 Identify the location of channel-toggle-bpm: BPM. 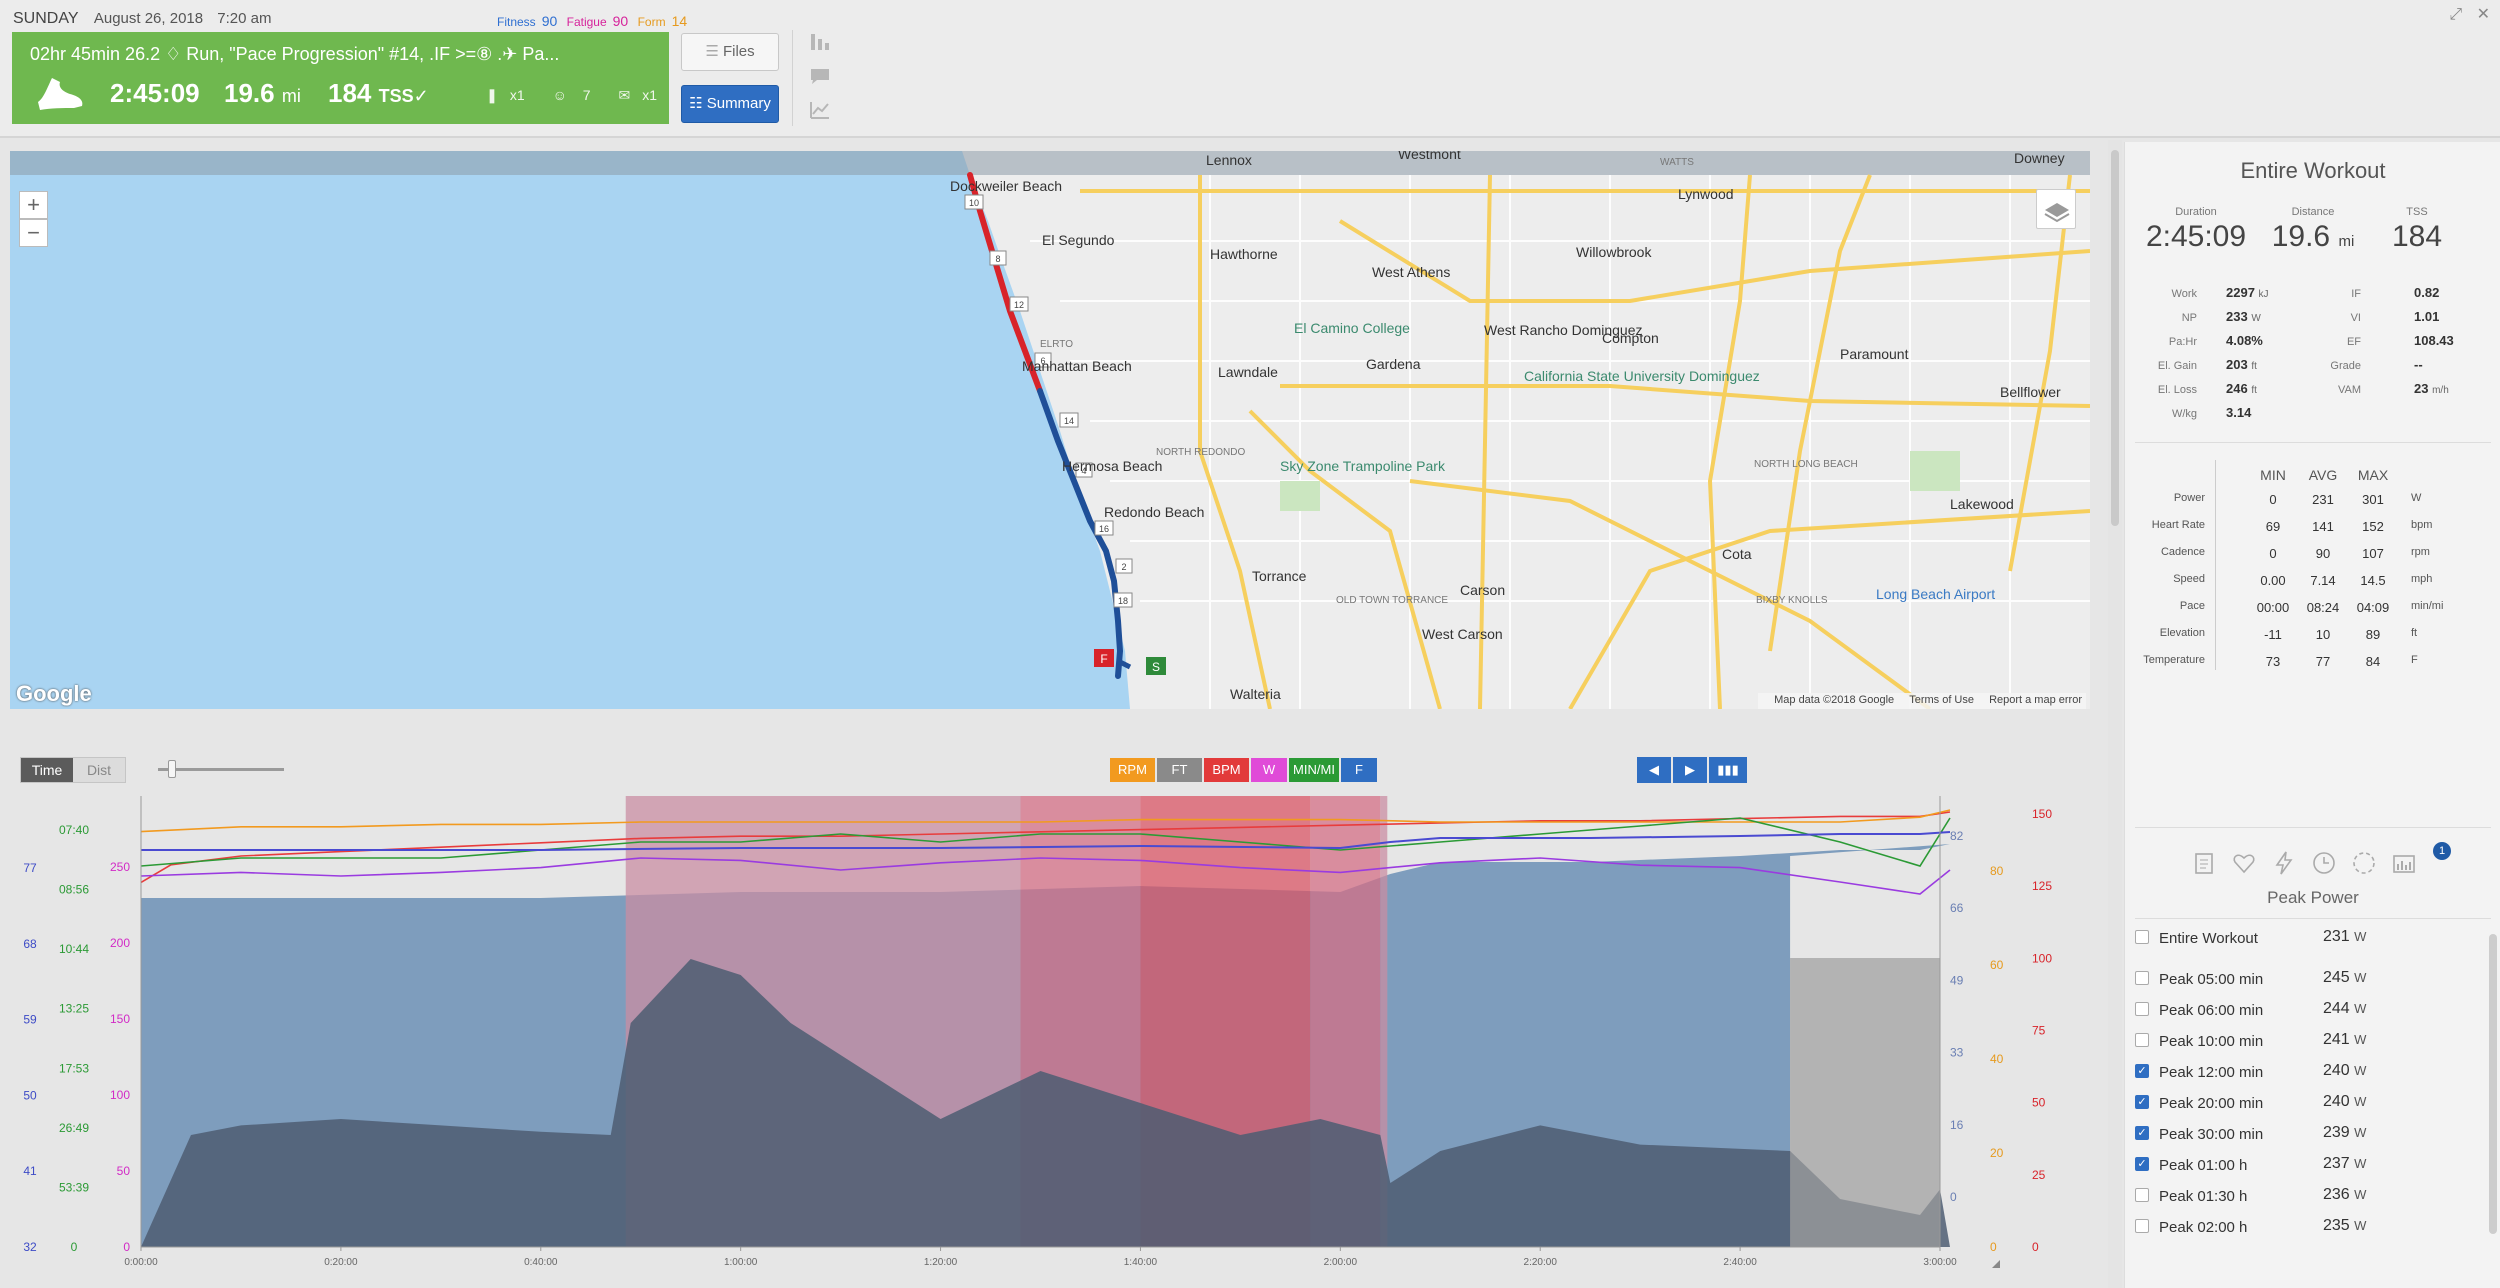
(1226, 770).